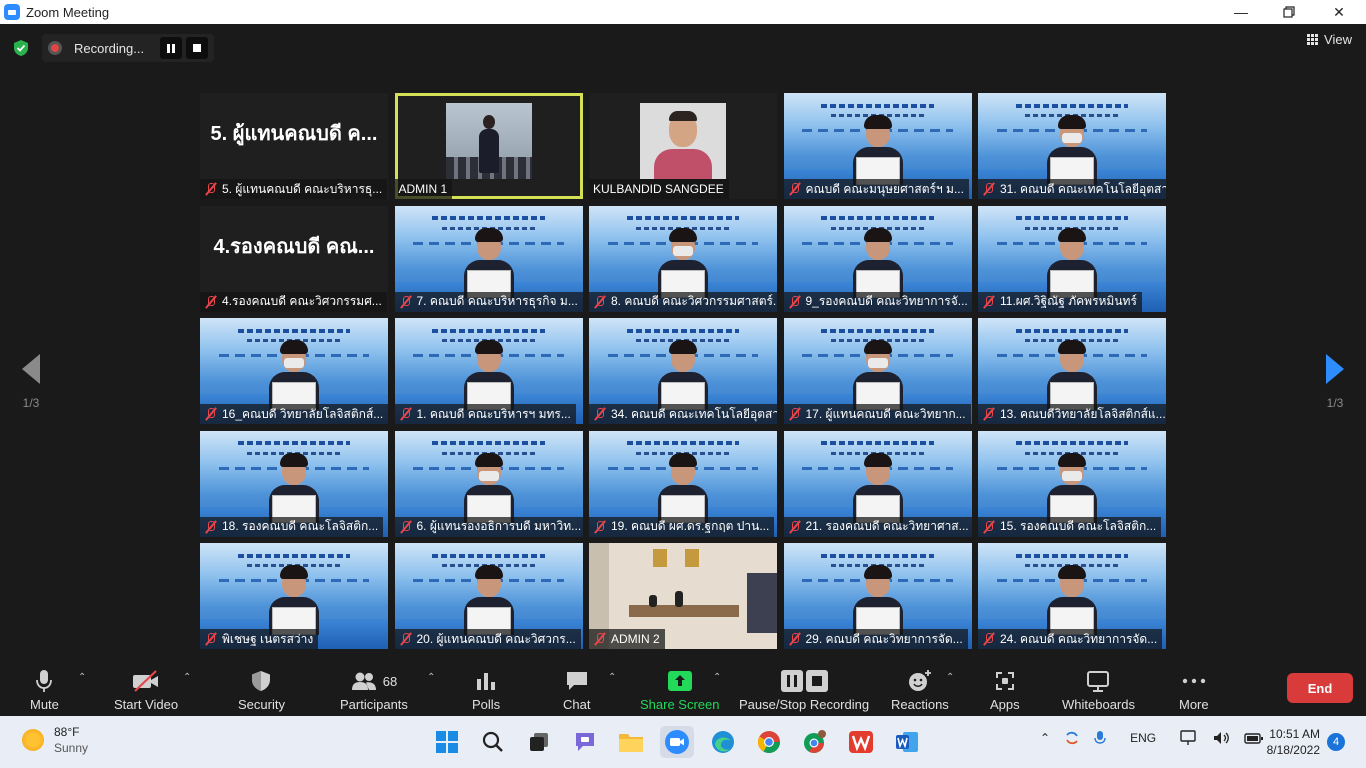 The width and height of the screenshot is (1366, 768). Describe the element at coordinates (431, 677) in the screenshot. I see `participants-options-caret: ⌃` at that location.